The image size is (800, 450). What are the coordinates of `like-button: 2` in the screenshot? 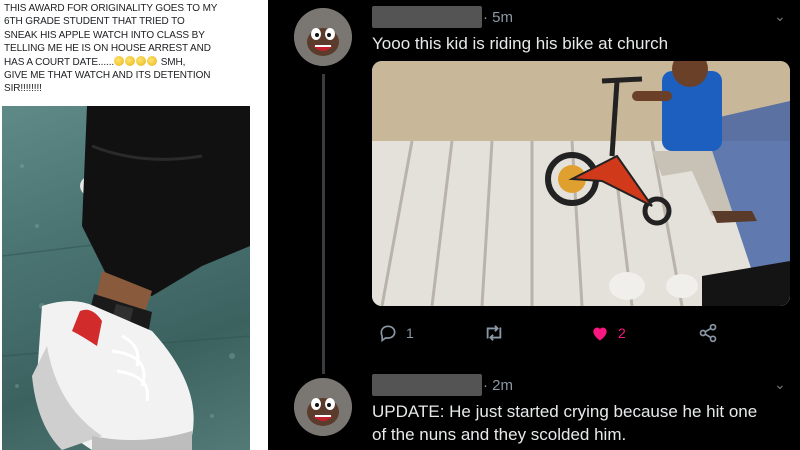 It's located at (608, 333).